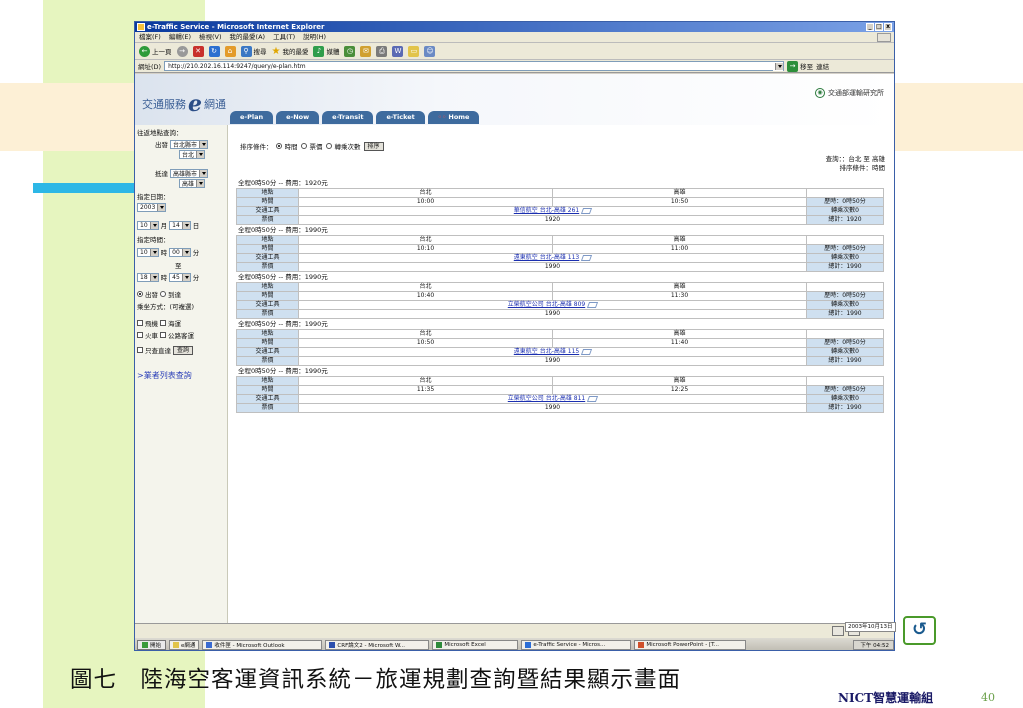 The image size is (1023, 708). I want to click on transport-cell: 遠東航空 台北-高雄 113, so click(552, 258).